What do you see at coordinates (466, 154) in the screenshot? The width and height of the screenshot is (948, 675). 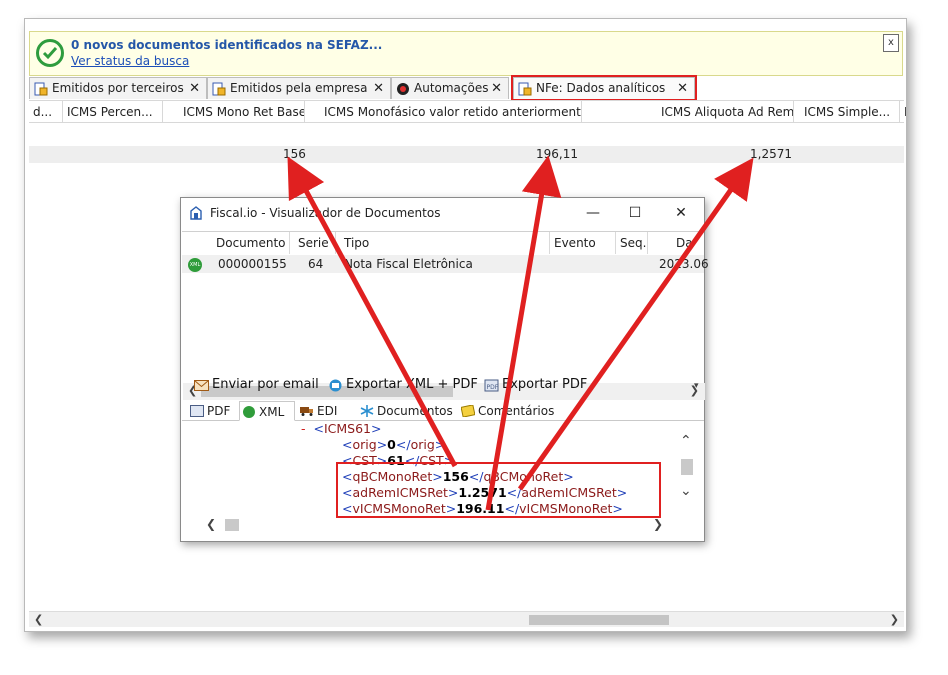 I see `table-row: 156 196,11 1,2571` at bounding box center [466, 154].